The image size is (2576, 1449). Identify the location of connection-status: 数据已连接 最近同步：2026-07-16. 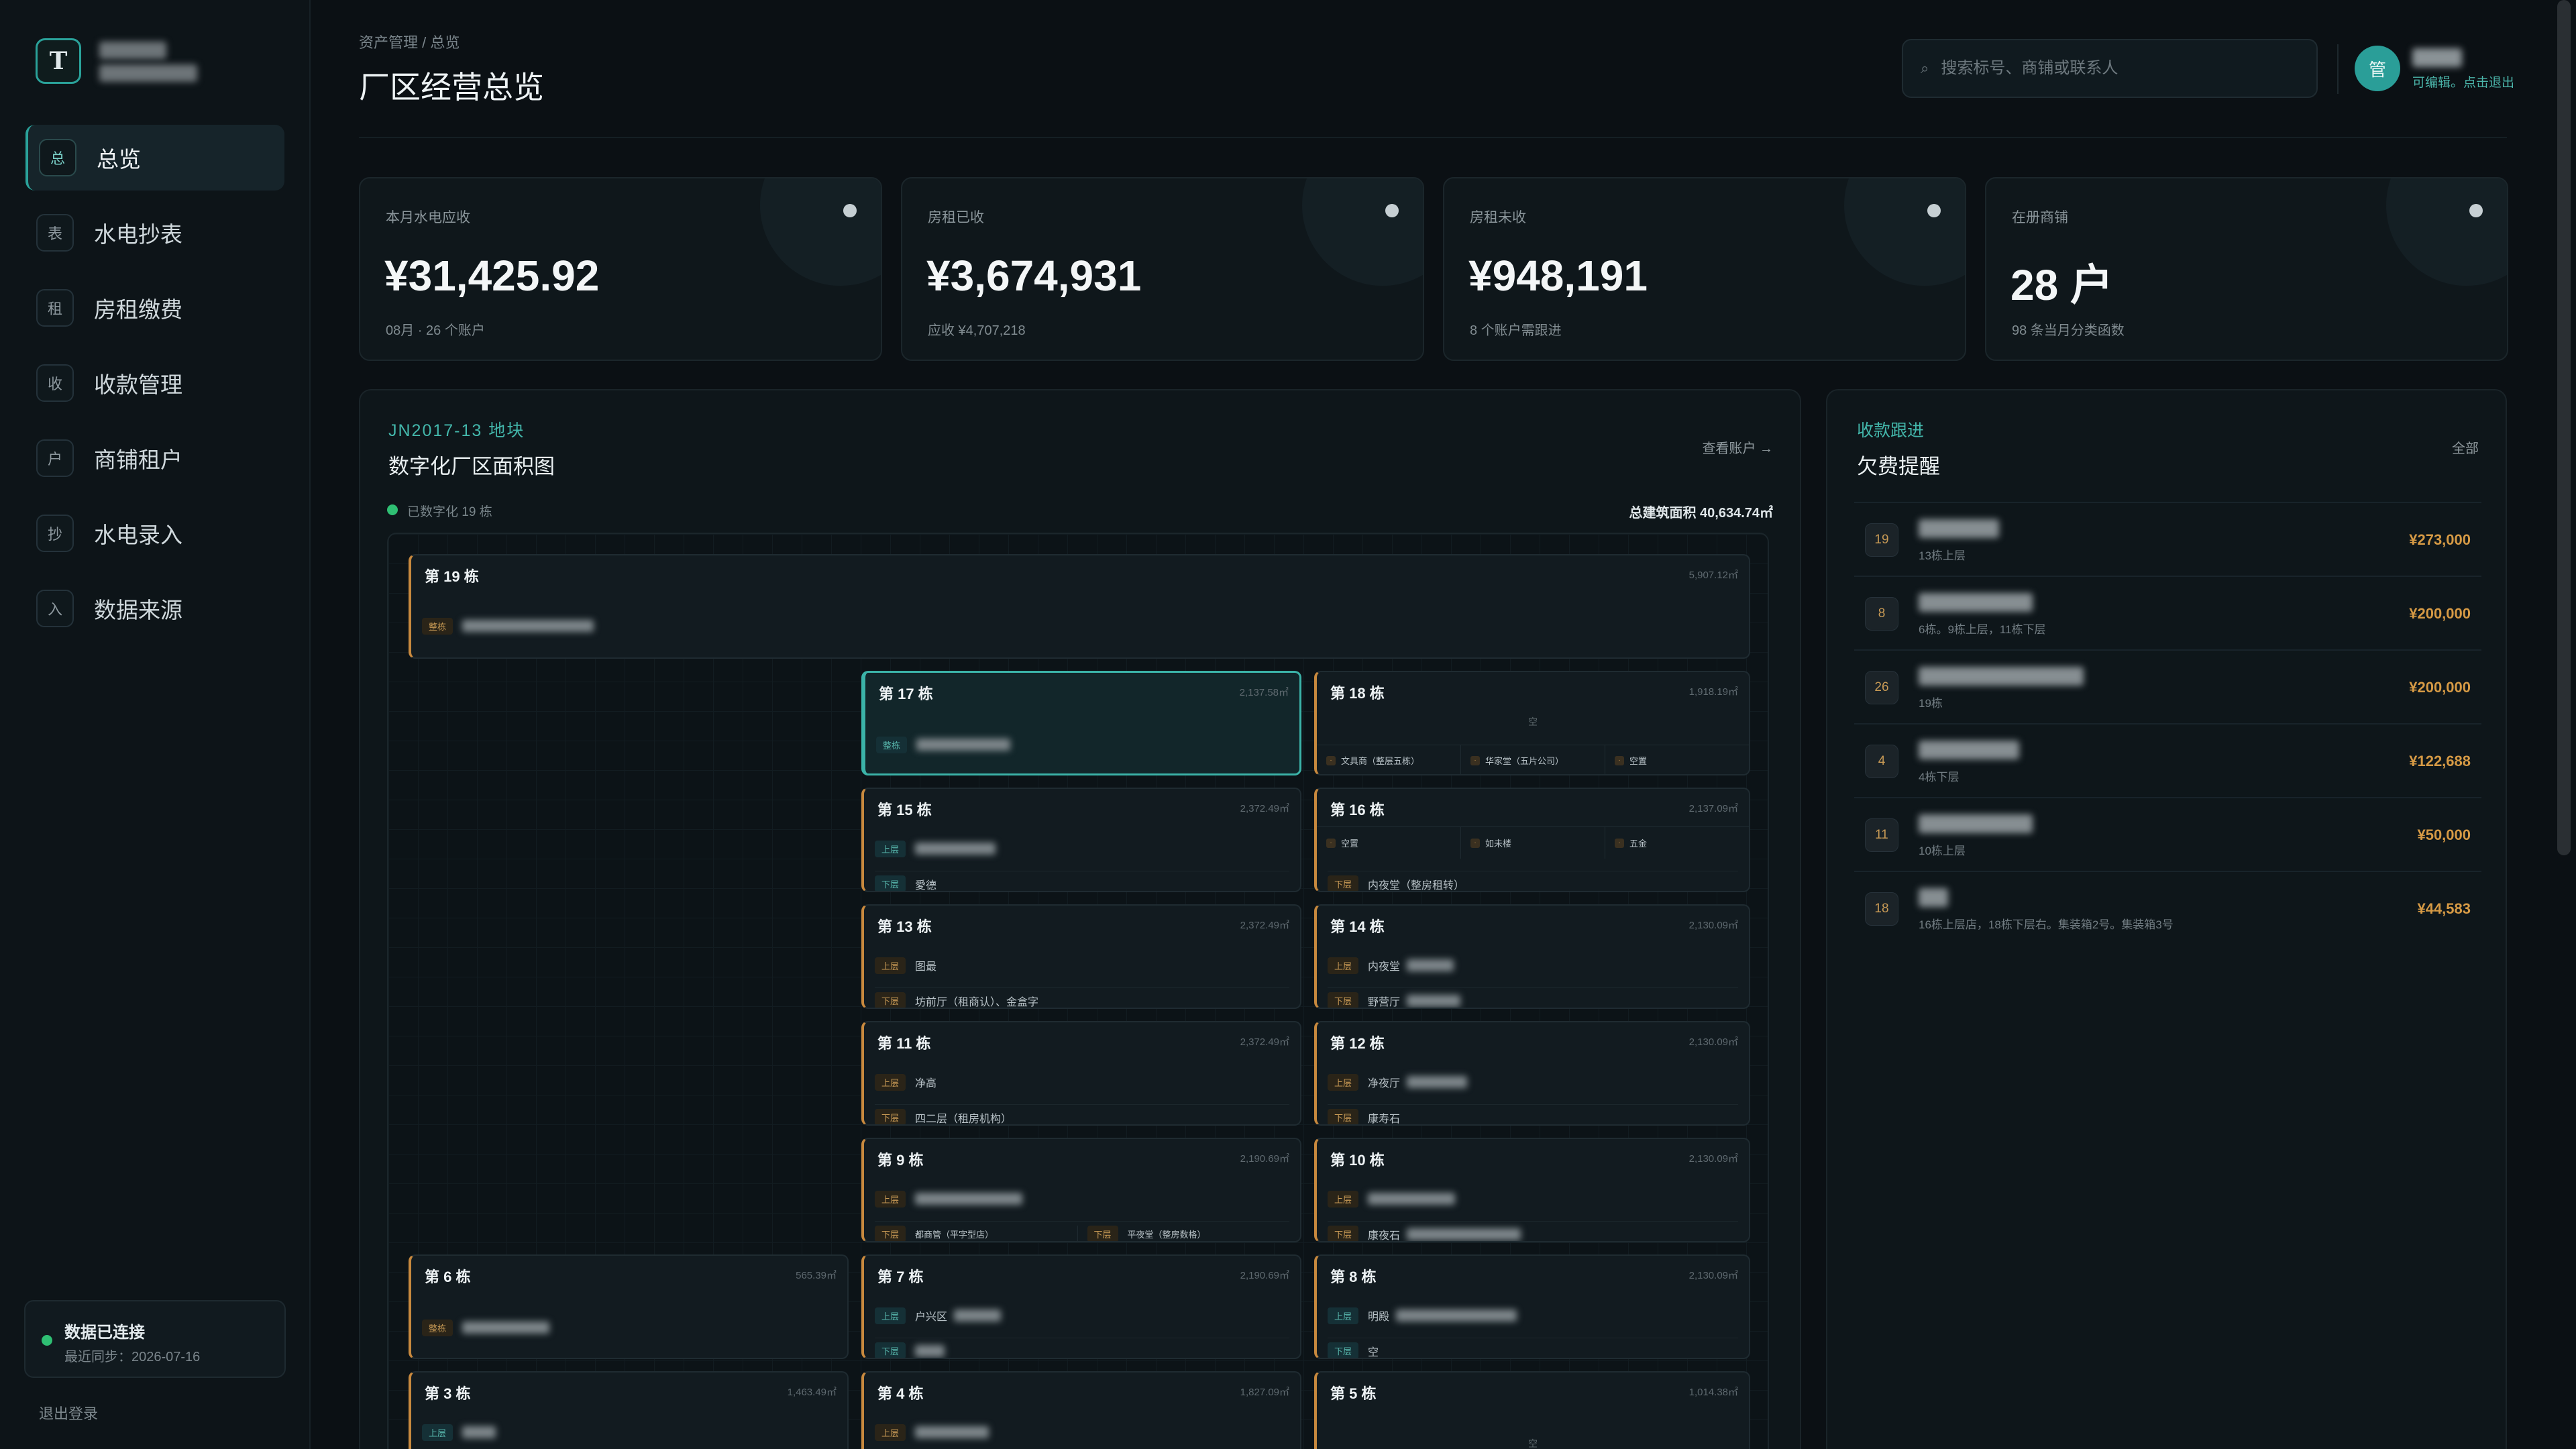
(155, 1339).